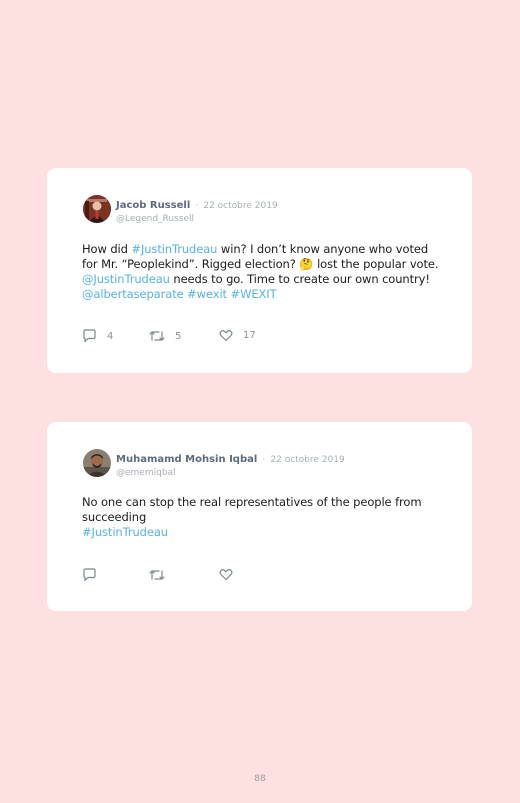 The image size is (520, 803). What do you see at coordinates (249, 335) in the screenshot?
I see `like-count: 17` at bounding box center [249, 335].